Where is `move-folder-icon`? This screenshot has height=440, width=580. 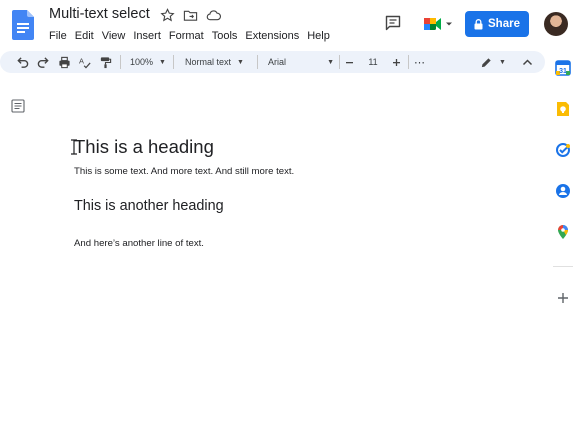
move-folder-icon is located at coordinates (190, 15).